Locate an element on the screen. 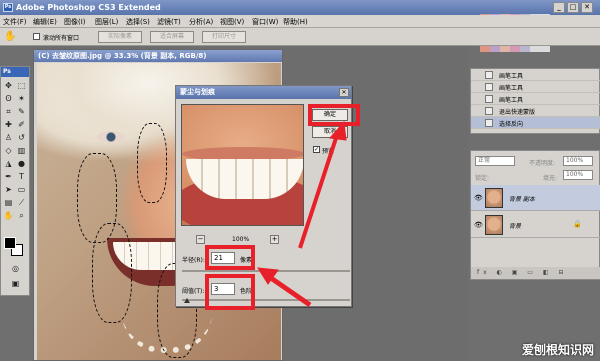  arrow-head-icon is located at coordinates (338, 130).